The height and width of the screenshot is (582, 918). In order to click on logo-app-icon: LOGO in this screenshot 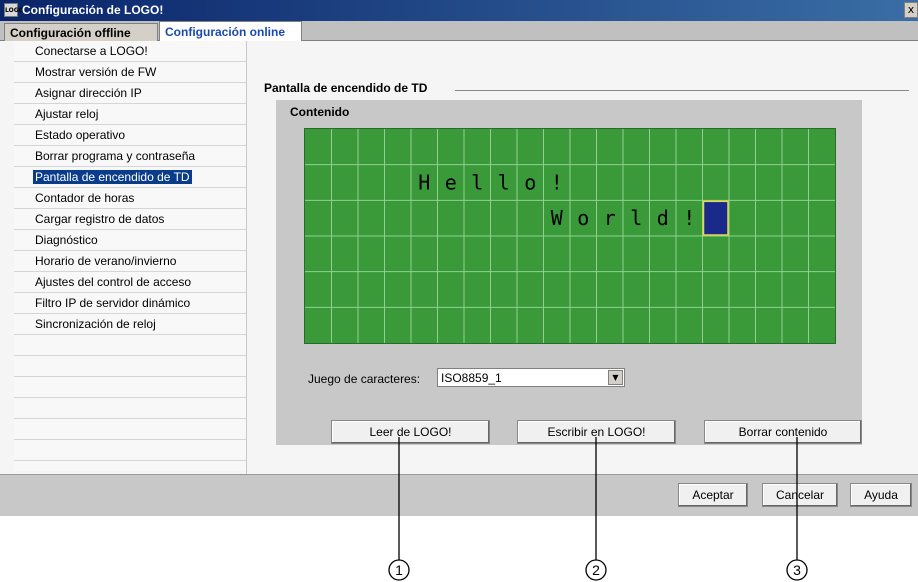, I will do `click(14, 10)`.